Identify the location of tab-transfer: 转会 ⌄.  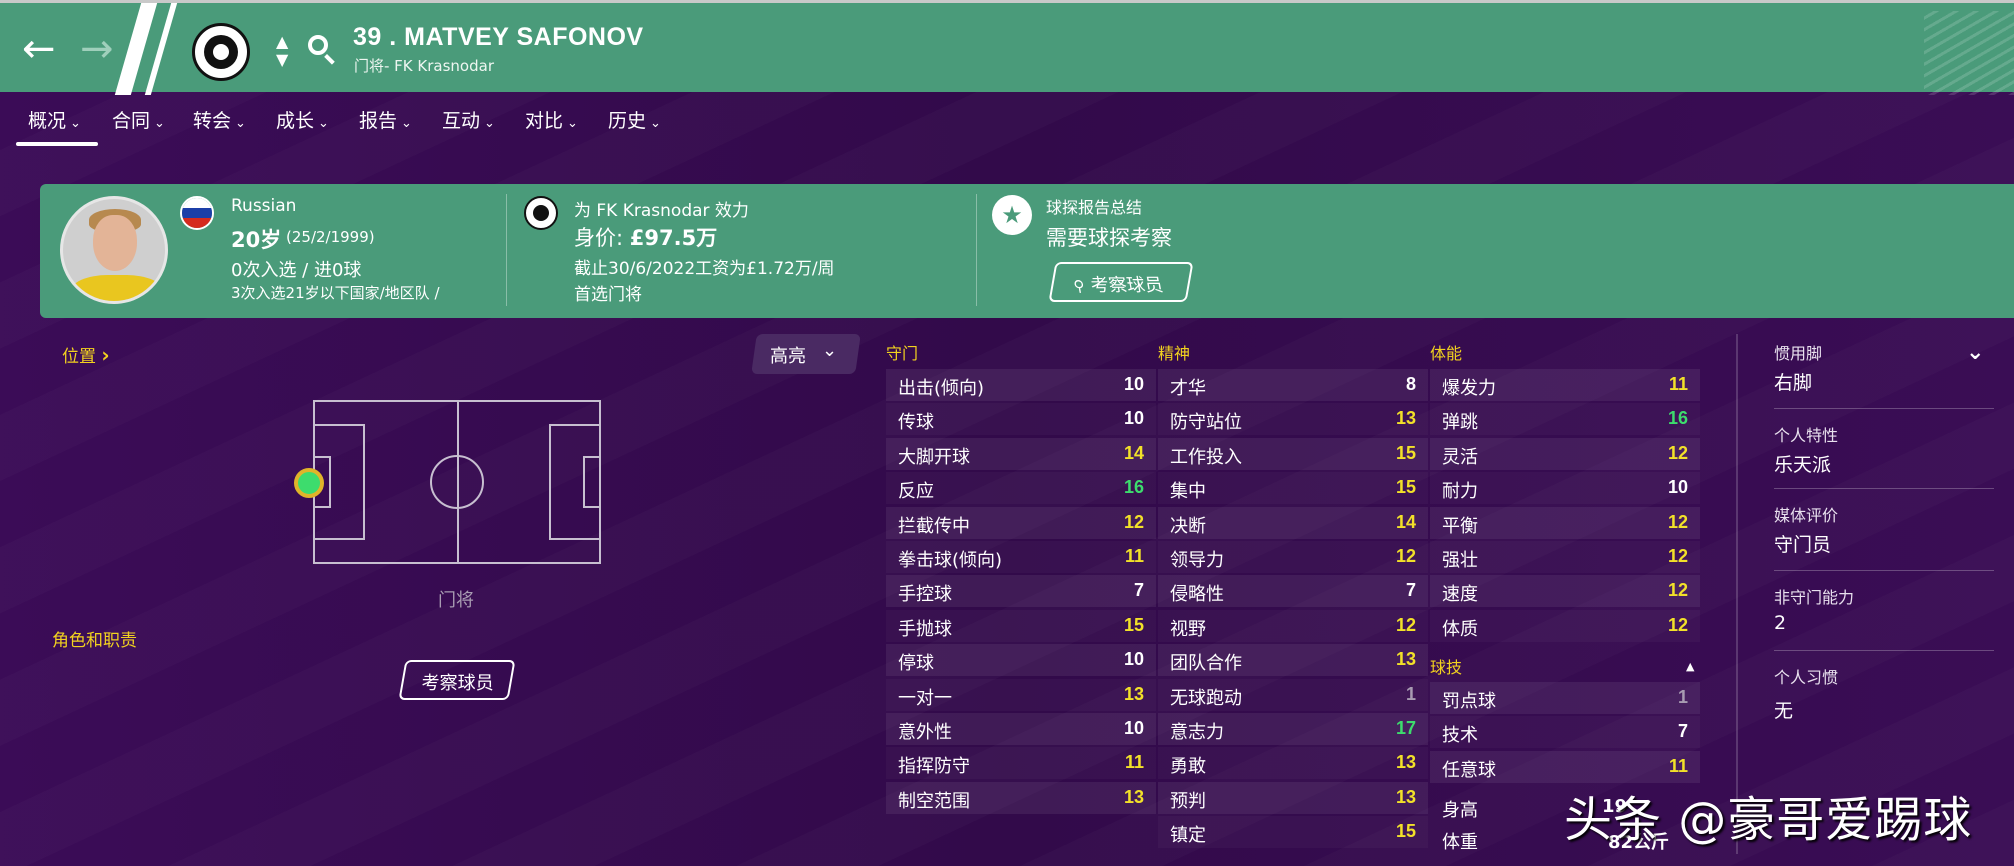
(219, 119).